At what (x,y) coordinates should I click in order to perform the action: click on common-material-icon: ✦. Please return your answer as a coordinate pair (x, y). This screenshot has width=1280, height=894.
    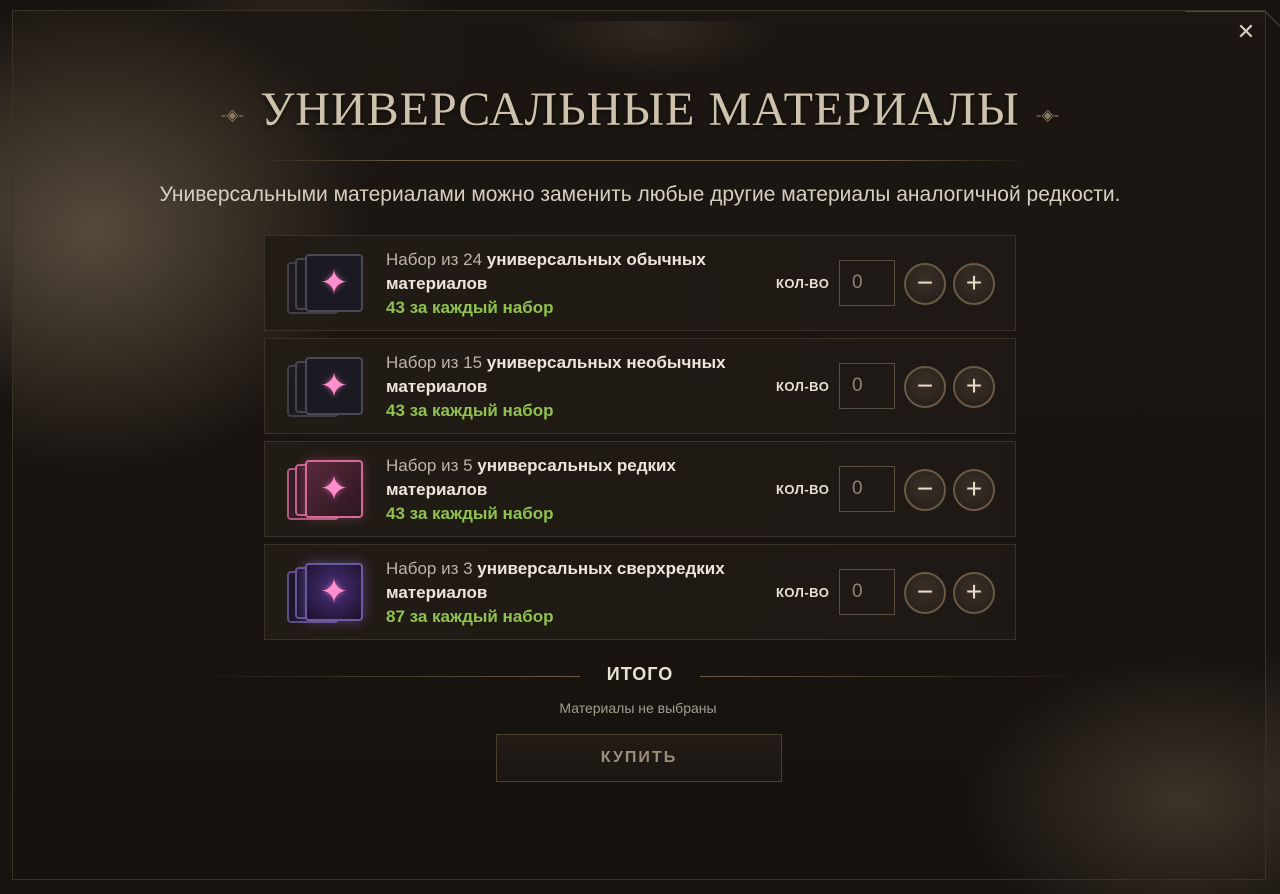
    Looking at the image, I should click on (327, 284).